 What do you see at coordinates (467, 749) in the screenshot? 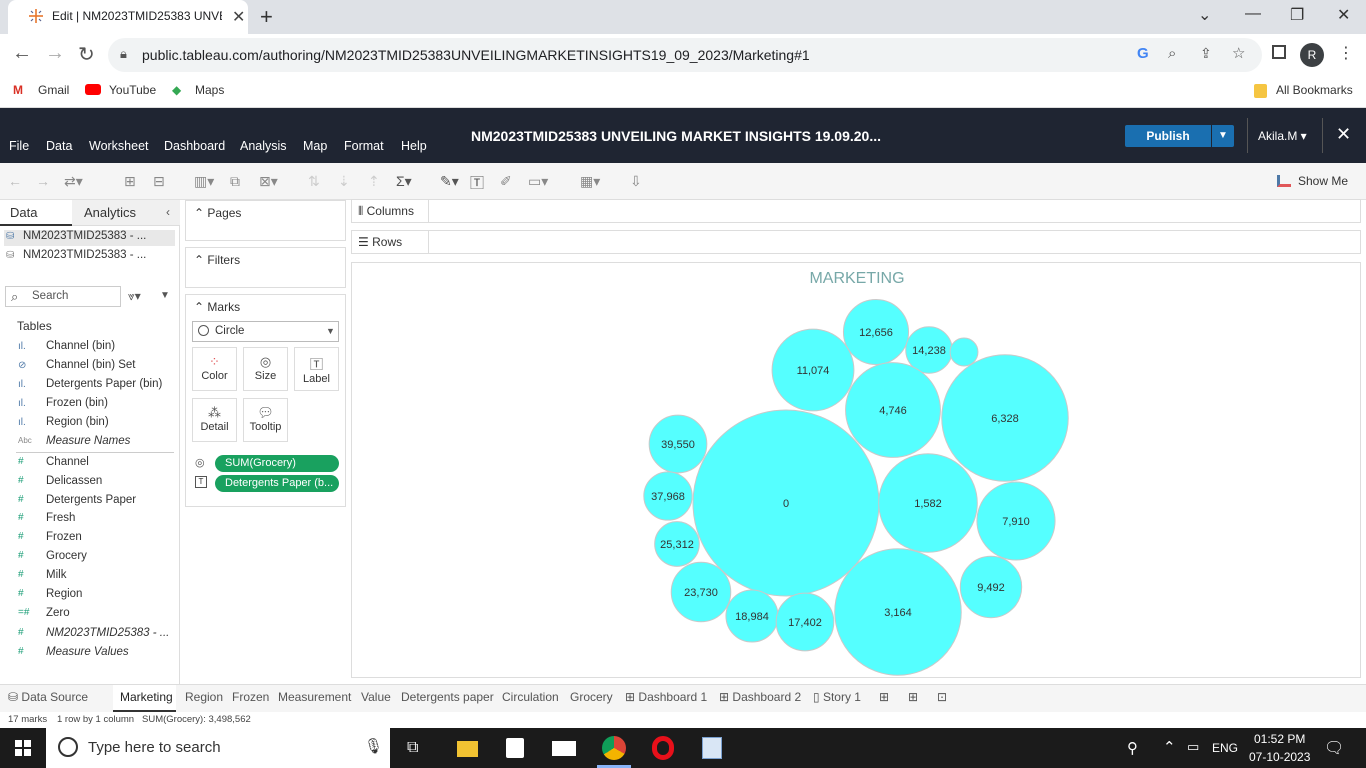
I see `file-explorer-icon` at bounding box center [467, 749].